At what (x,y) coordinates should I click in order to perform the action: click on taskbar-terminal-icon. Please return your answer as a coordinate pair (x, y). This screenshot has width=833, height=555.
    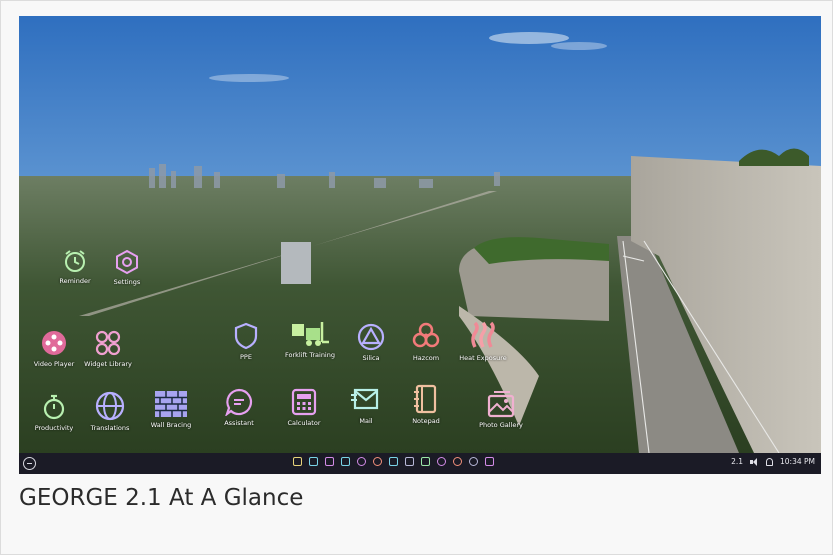
    Looking at the image, I should click on (313, 461).